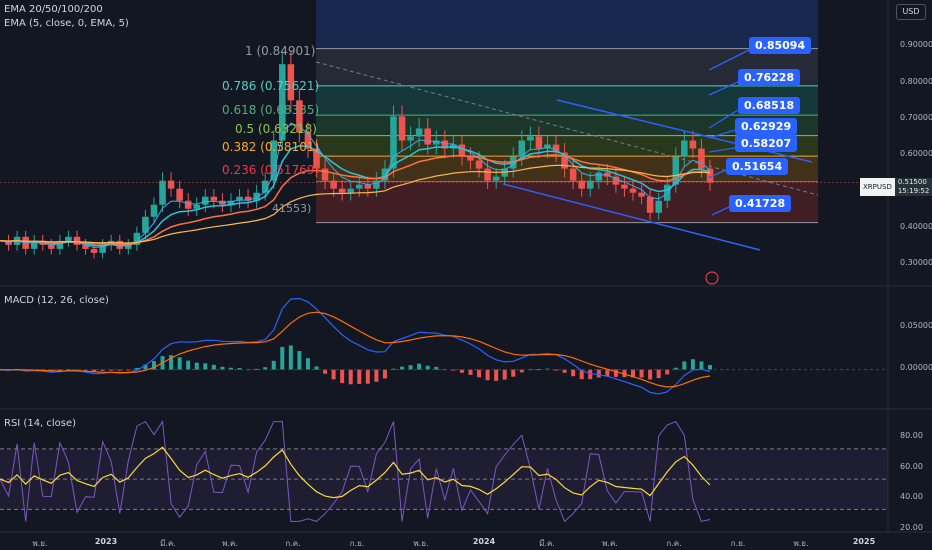  What do you see at coordinates (106, 541) in the screenshot?
I see `time-tick: 2023` at bounding box center [106, 541].